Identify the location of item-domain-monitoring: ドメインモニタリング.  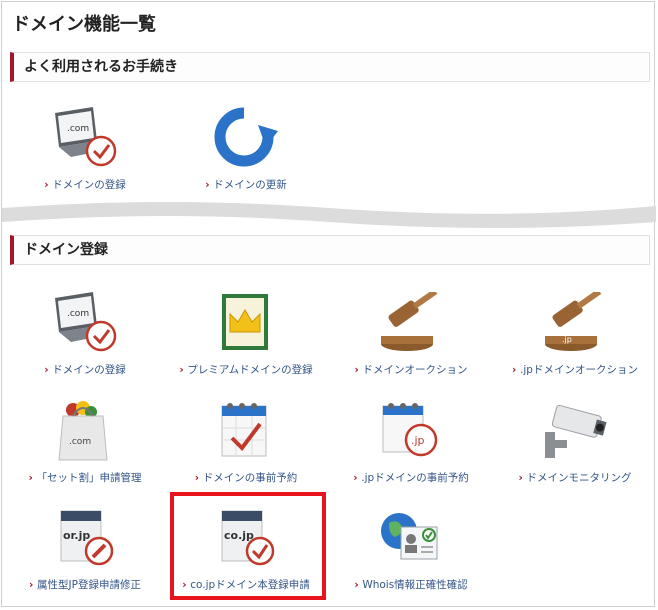
(575, 445).